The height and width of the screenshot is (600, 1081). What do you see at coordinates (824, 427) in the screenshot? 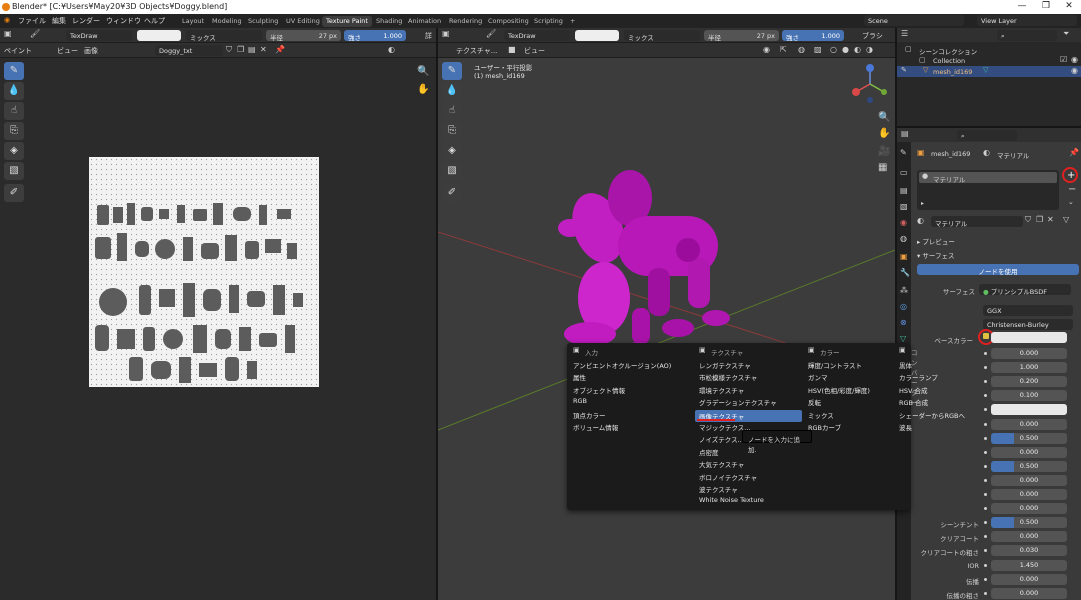
I see `menu-item: RGBカーブ` at bounding box center [824, 427].